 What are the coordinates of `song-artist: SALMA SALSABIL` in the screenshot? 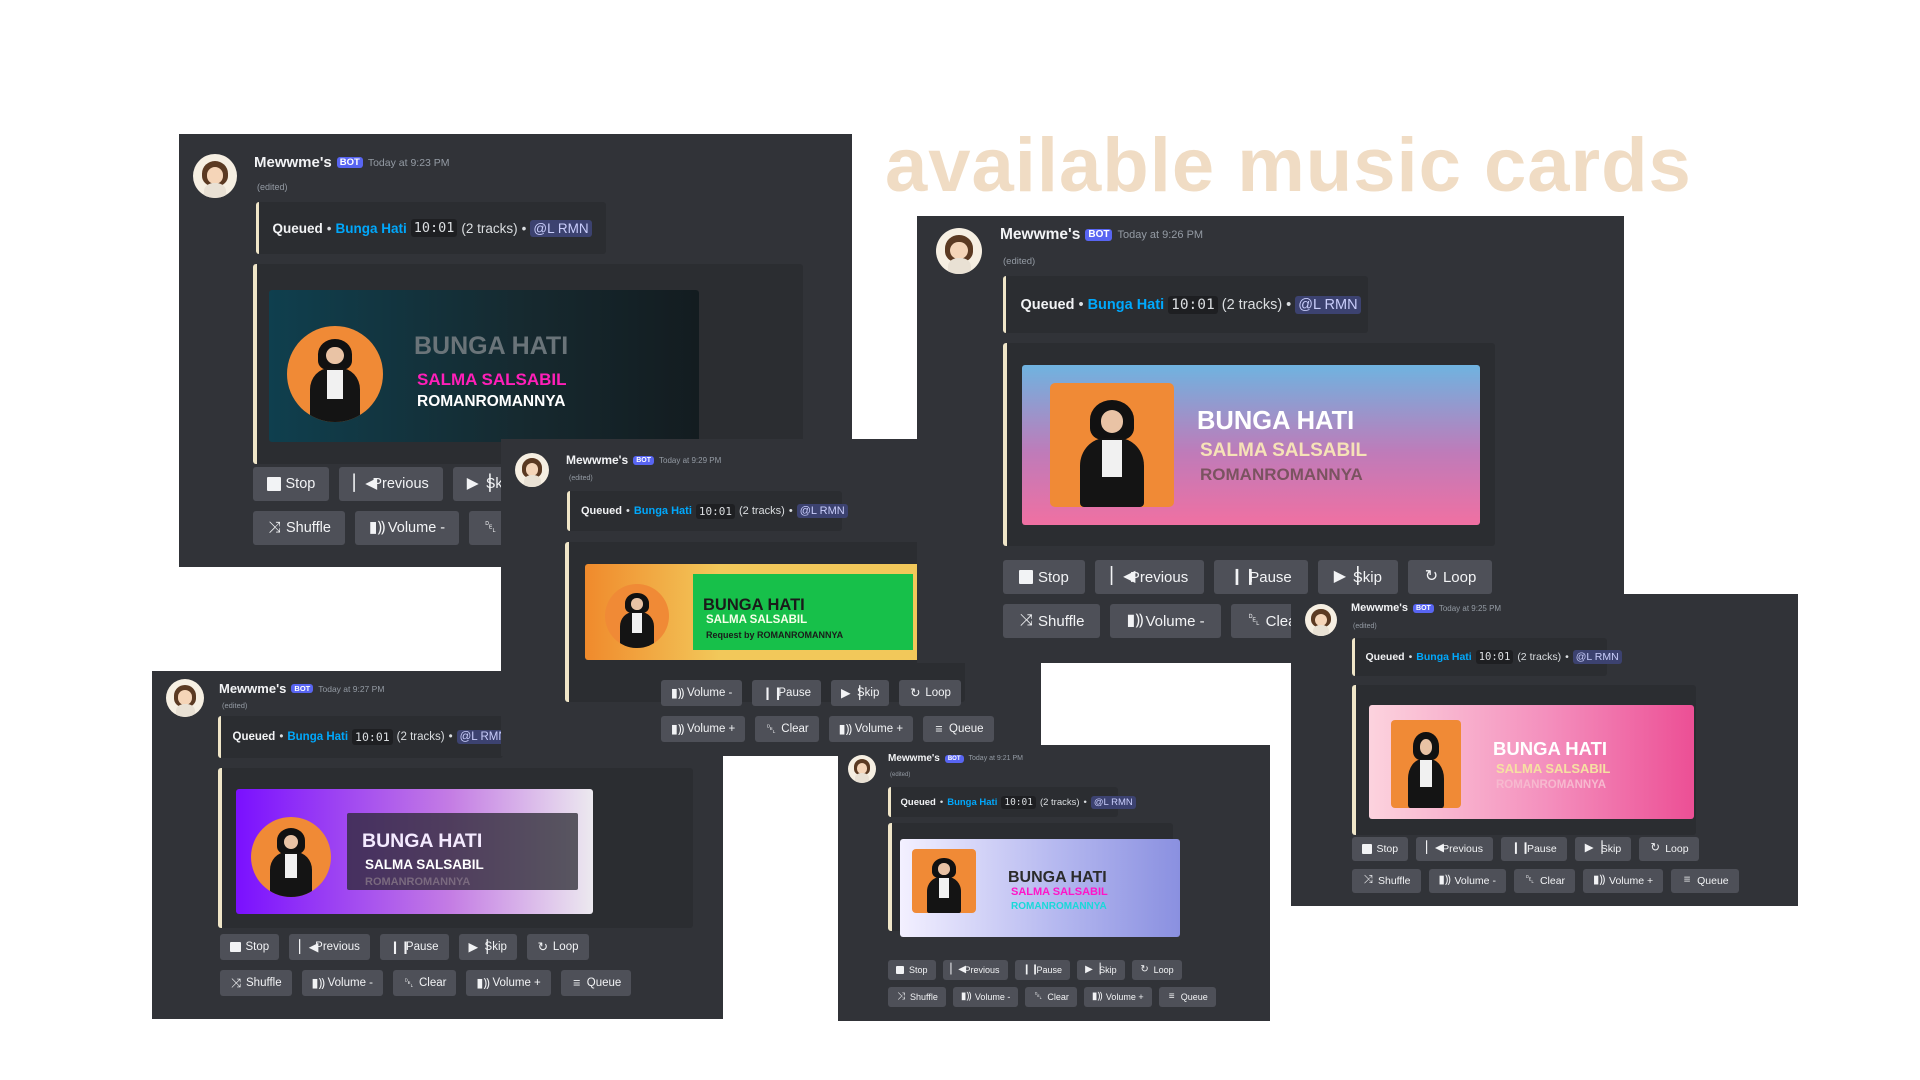 It's located at (757, 620).